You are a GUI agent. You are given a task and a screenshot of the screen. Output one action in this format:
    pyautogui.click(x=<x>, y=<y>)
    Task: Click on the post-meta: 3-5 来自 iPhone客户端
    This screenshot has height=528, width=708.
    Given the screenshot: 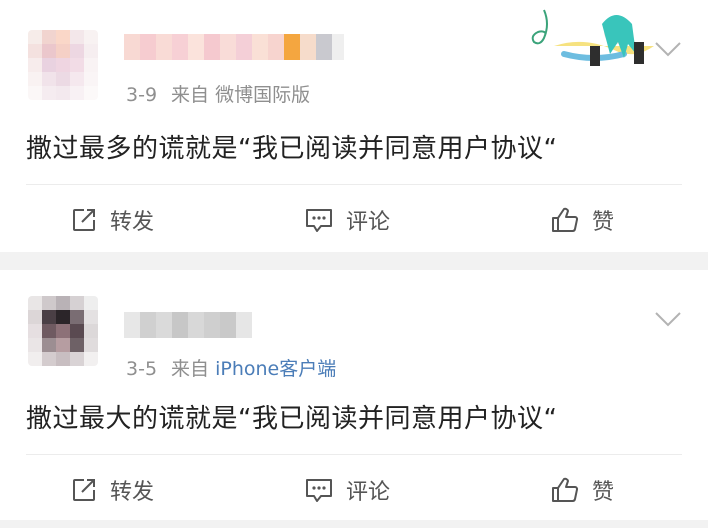 What is the action you would take?
    pyautogui.click(x=231, y=367)
    